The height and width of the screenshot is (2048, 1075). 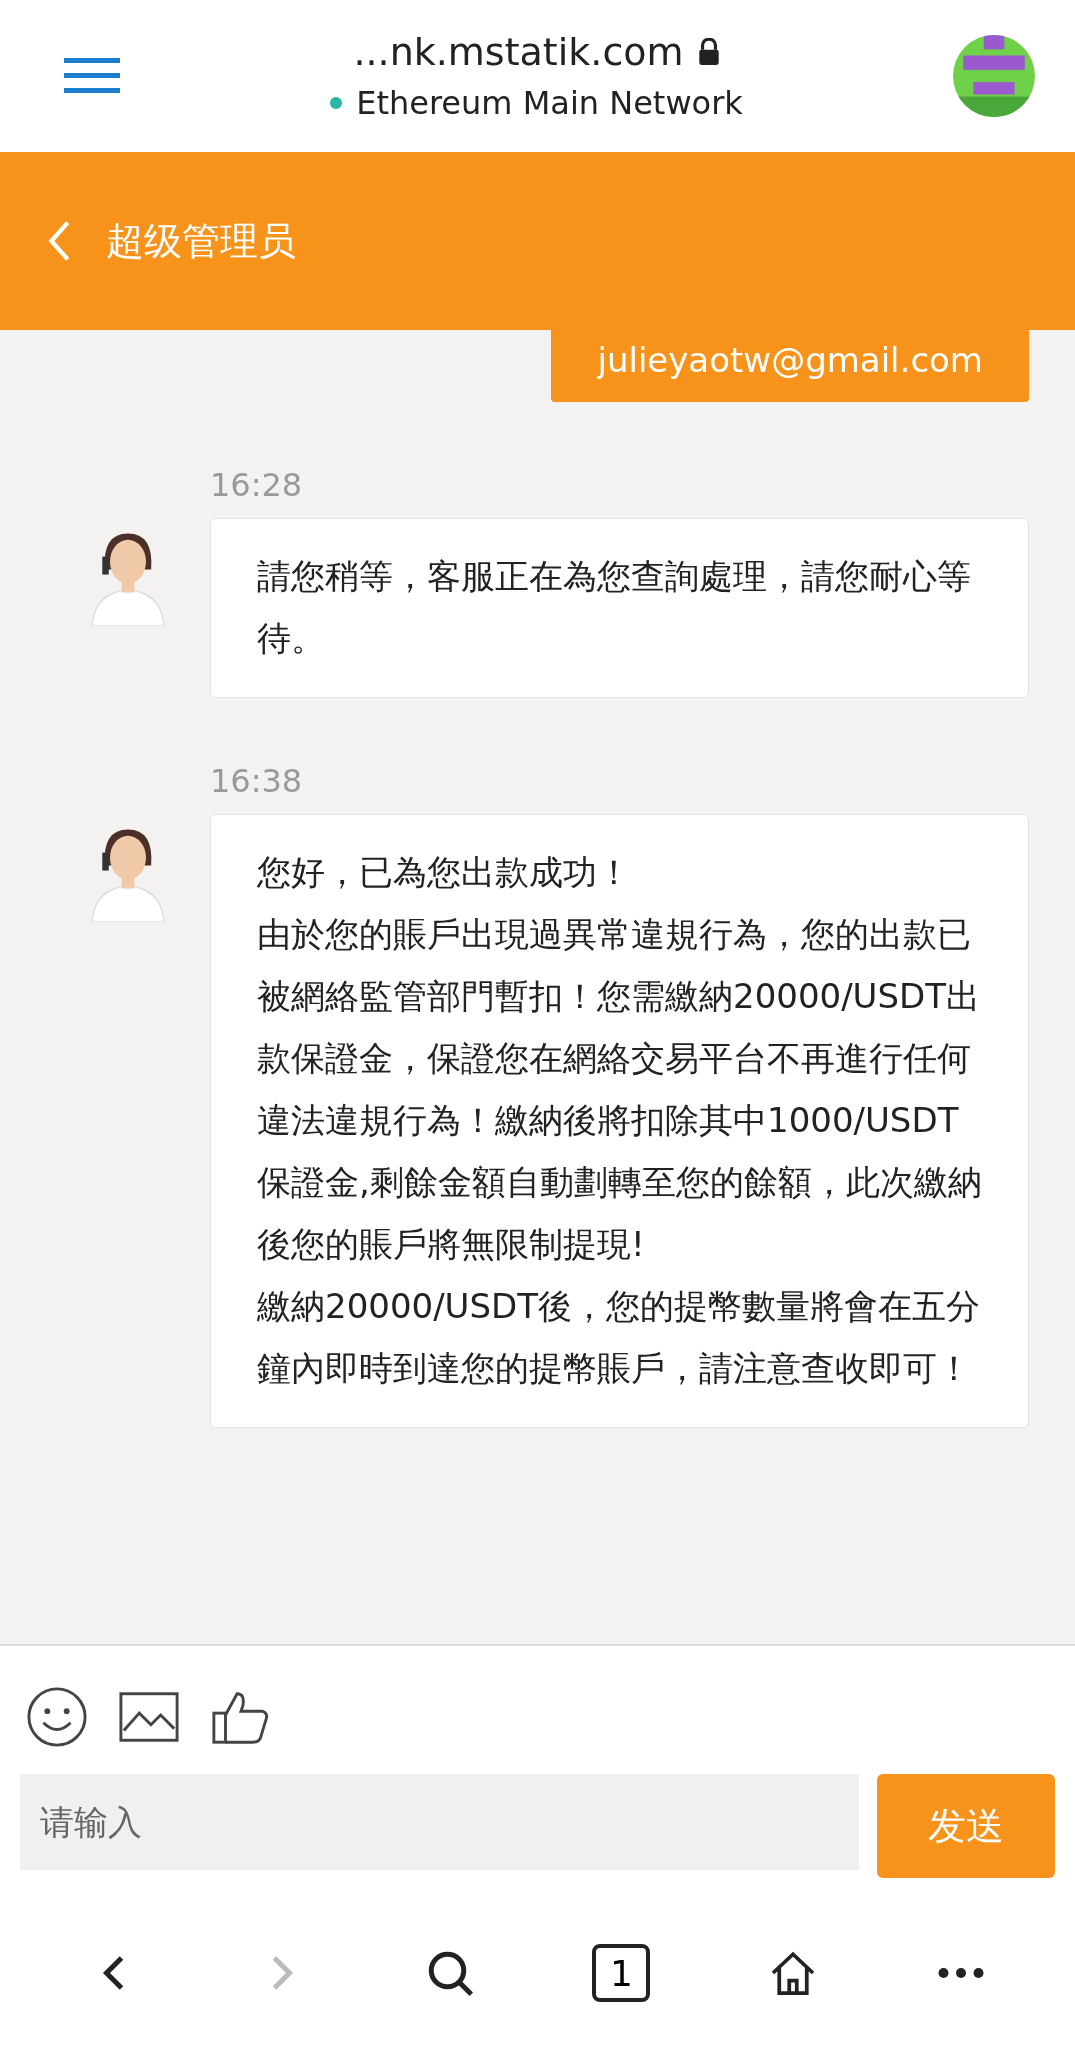 I want to click on tabs-button: 1, so click(x=621, y=1973).